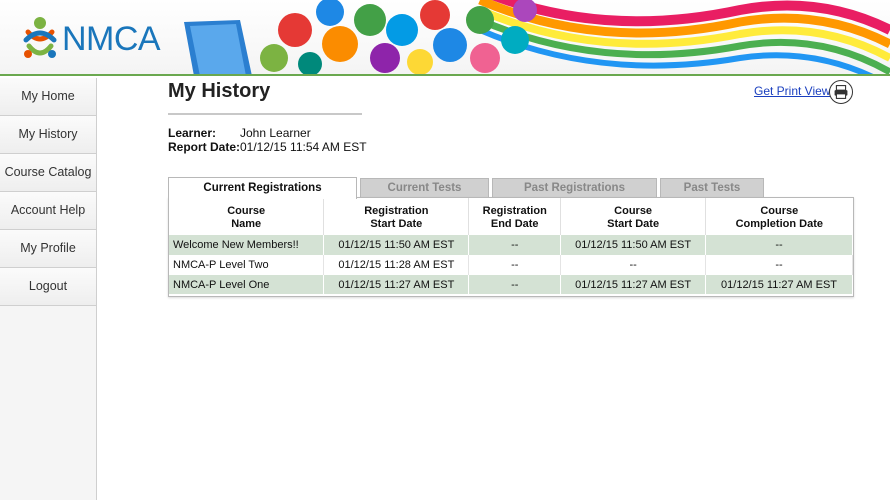 The width and height of the screenshot is (890, 500). What do you see at coordinates (712, 187) in the screenshot?
I see `tab-past-tests: Past Tests` at bounding box center [712, 187].